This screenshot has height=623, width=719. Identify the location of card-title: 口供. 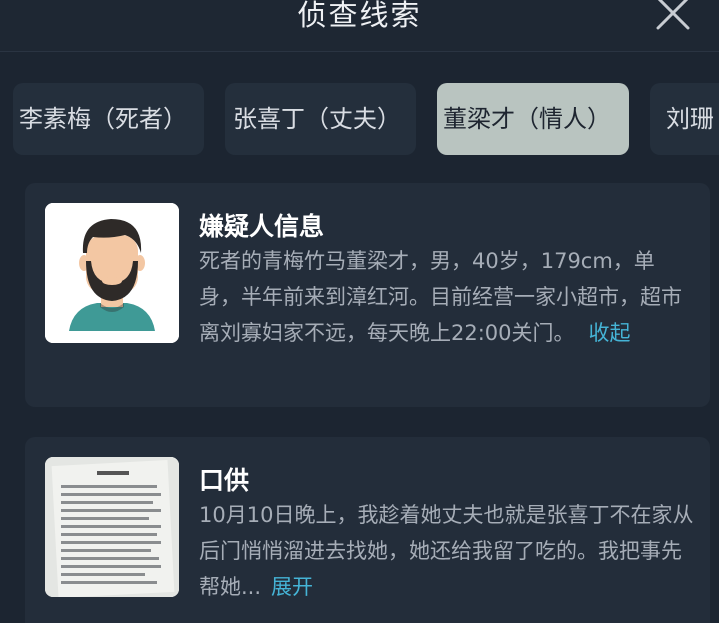
(224, 480).